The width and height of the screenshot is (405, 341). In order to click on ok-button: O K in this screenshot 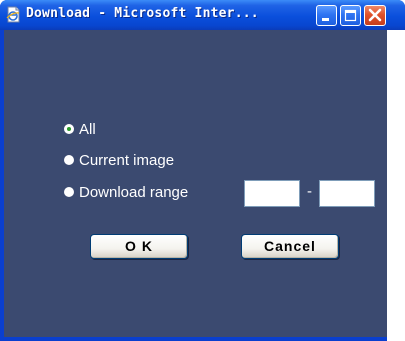, I will do `click(139, 246)`.